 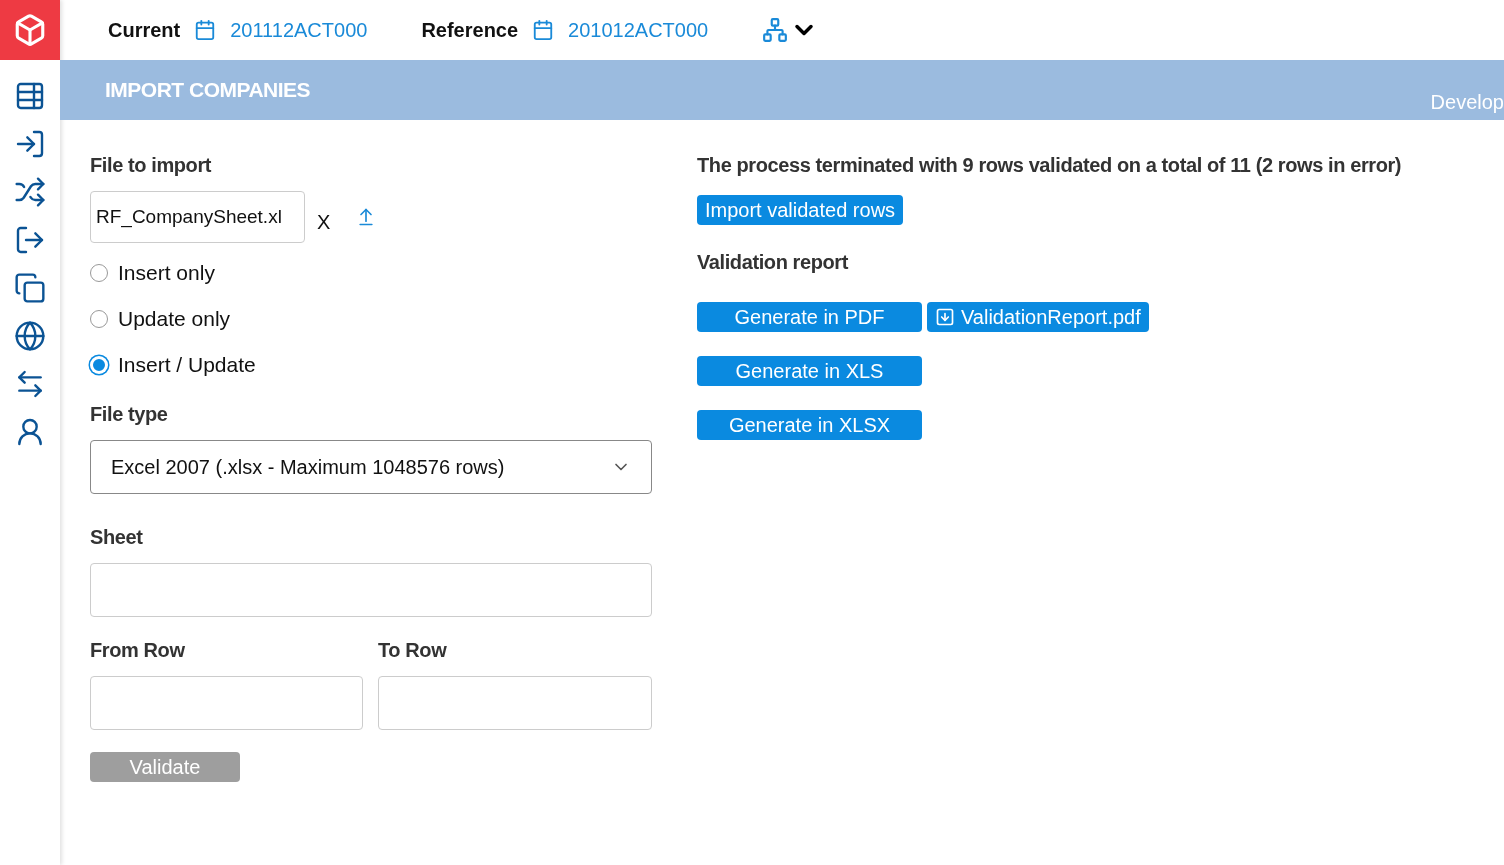 I want to click on download-icon, so click(x=945, y=317).